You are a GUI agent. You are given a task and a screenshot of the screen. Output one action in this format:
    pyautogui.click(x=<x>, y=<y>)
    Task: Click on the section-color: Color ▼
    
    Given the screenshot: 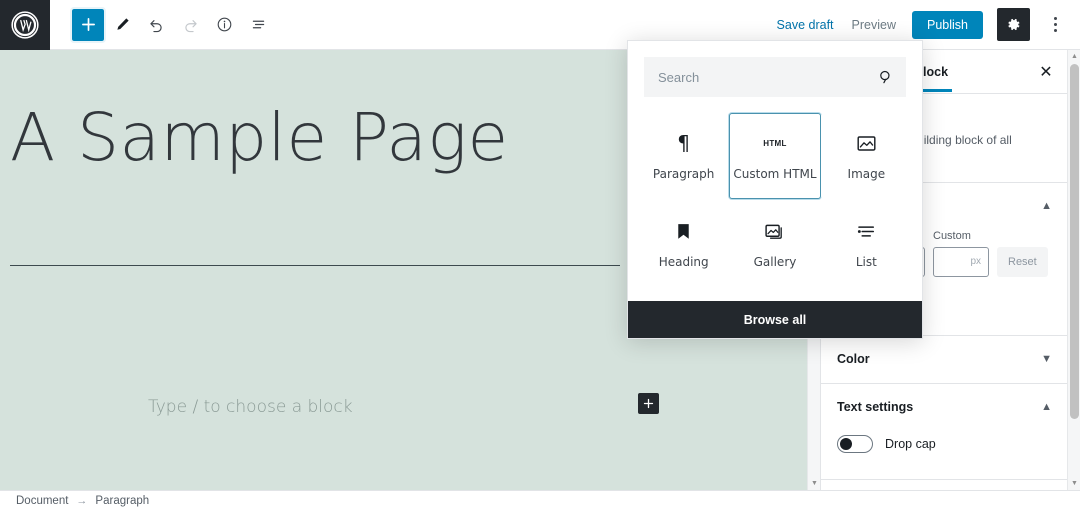 What is the action you would take?
    pyautogui.click(x=944, y=360)
    